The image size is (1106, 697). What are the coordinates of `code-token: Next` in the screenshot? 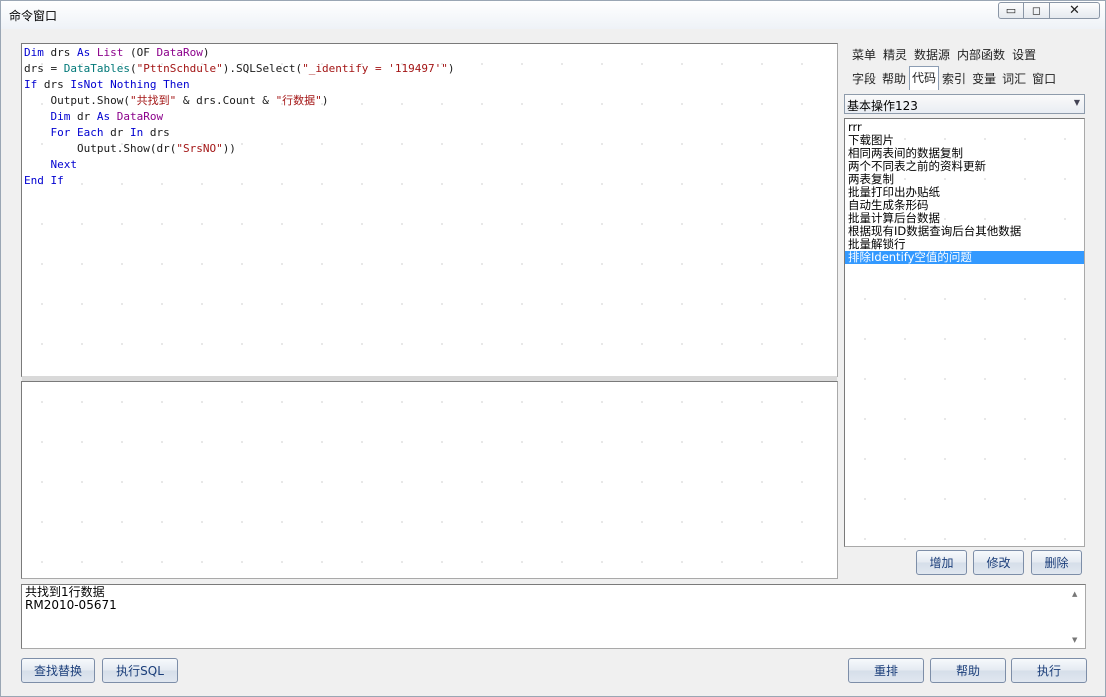 It's located at (64, 164).